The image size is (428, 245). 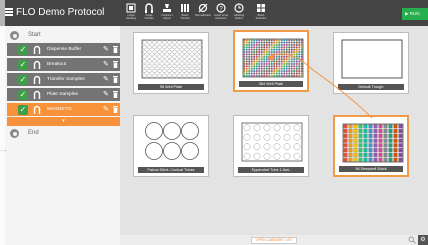 I want to click on menu-icon, so click(x=9, y=12).